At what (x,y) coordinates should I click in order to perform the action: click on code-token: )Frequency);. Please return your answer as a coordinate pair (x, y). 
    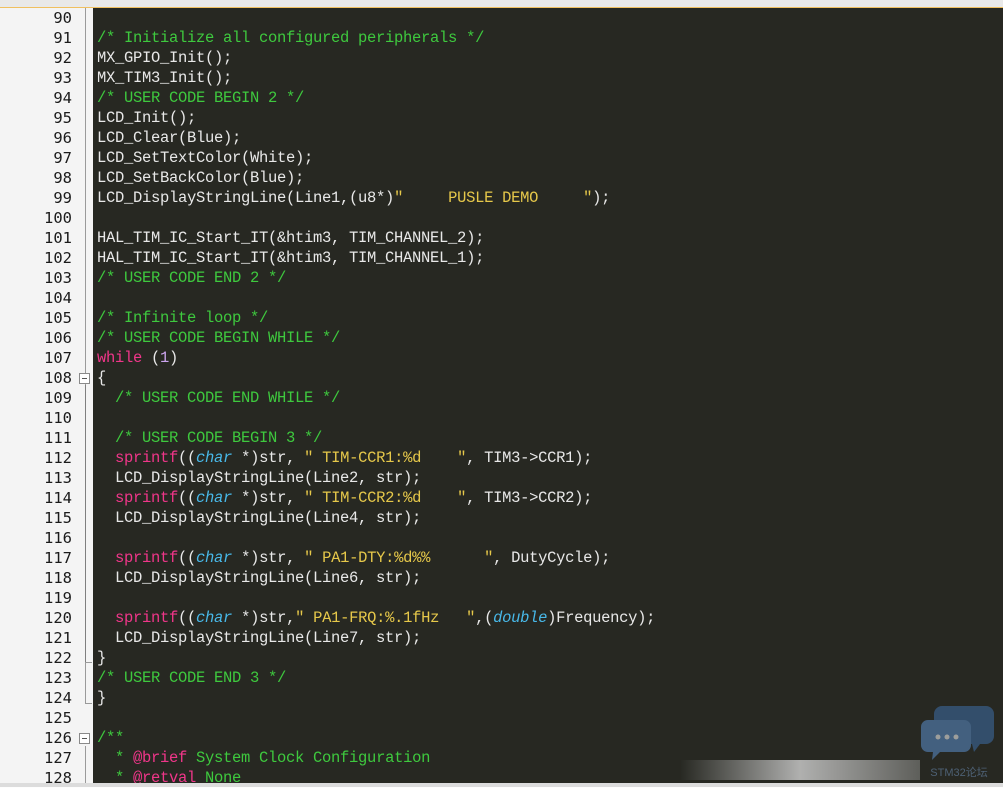
    Looking at the image, I should click on (601, 618).